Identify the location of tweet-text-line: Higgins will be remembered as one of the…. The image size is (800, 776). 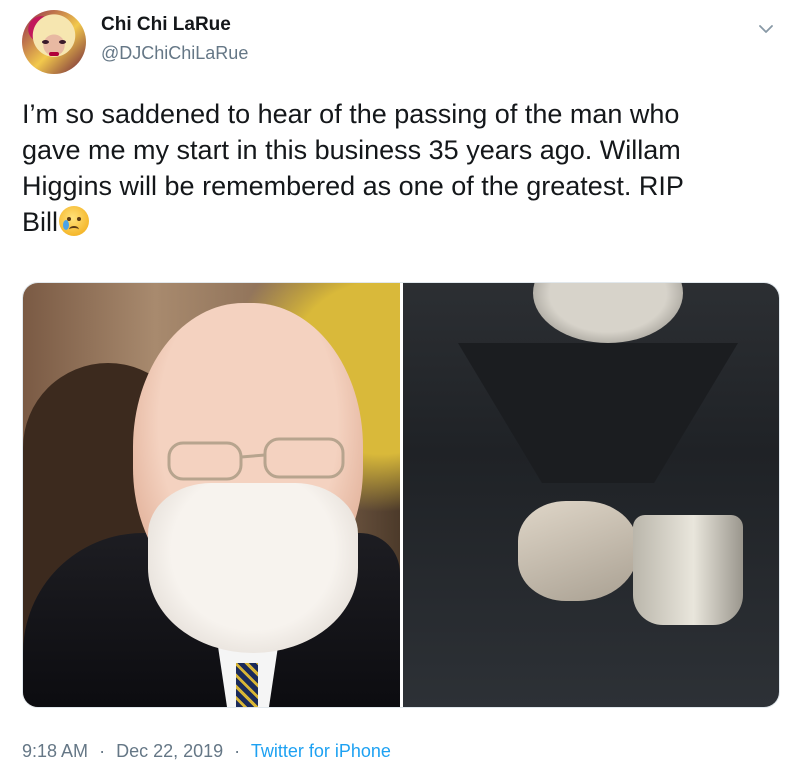
(353, 186).